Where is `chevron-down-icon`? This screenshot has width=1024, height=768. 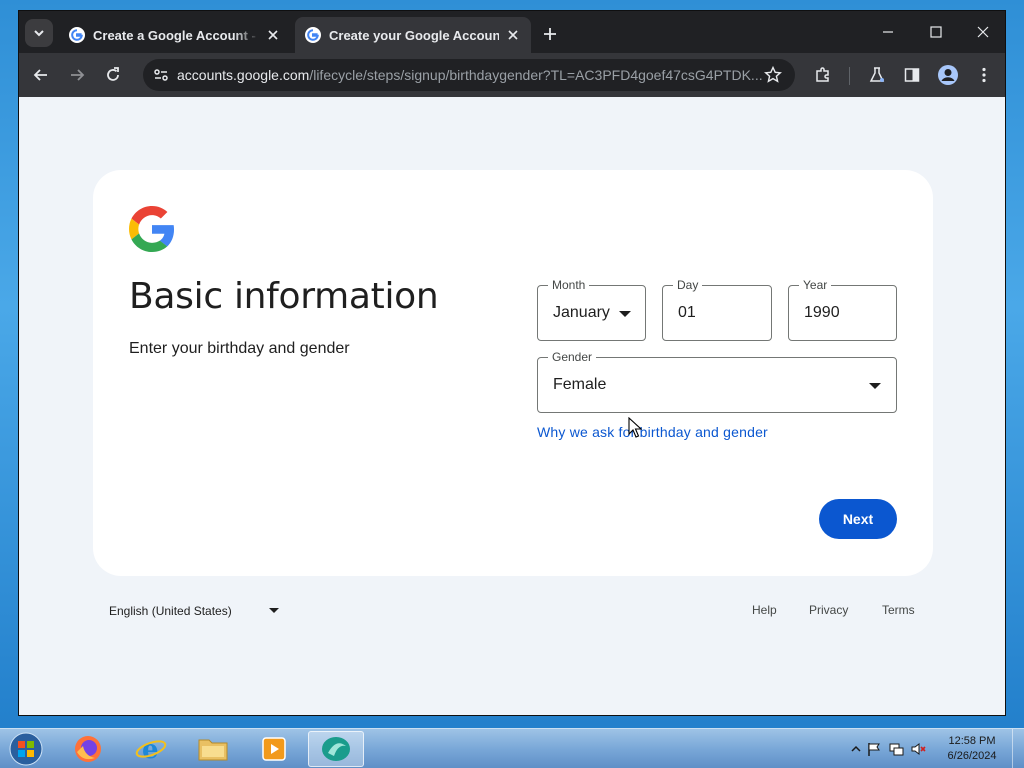 chevron-down-icon is located at coordinates (39, 33).